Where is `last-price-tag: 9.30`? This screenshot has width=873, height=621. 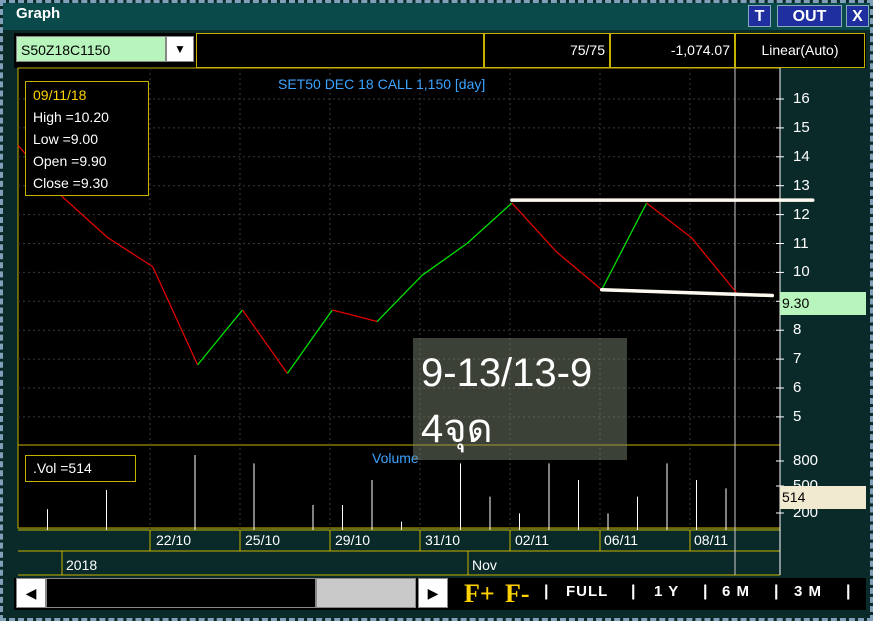 last-price-tag: 9.30 is located at coordinates (823, 303).